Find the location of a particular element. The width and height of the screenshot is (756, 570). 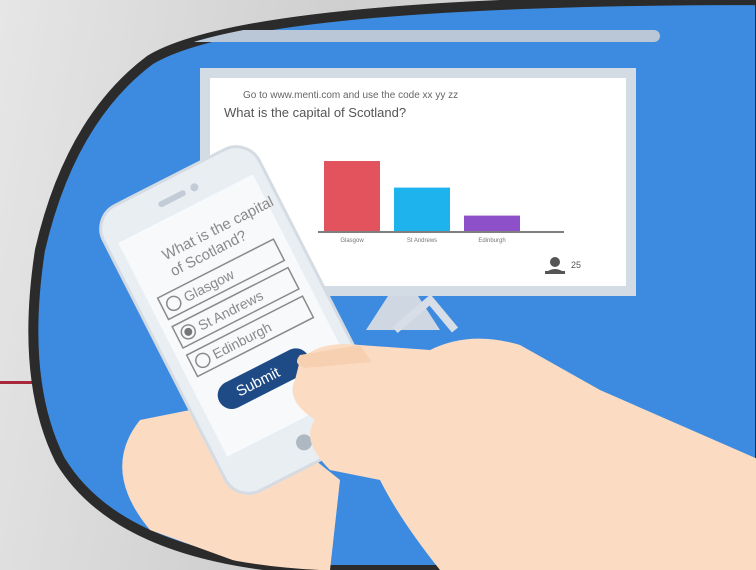

screen-question: What is the capital of Scotland? is located at coordinates (315, 112).